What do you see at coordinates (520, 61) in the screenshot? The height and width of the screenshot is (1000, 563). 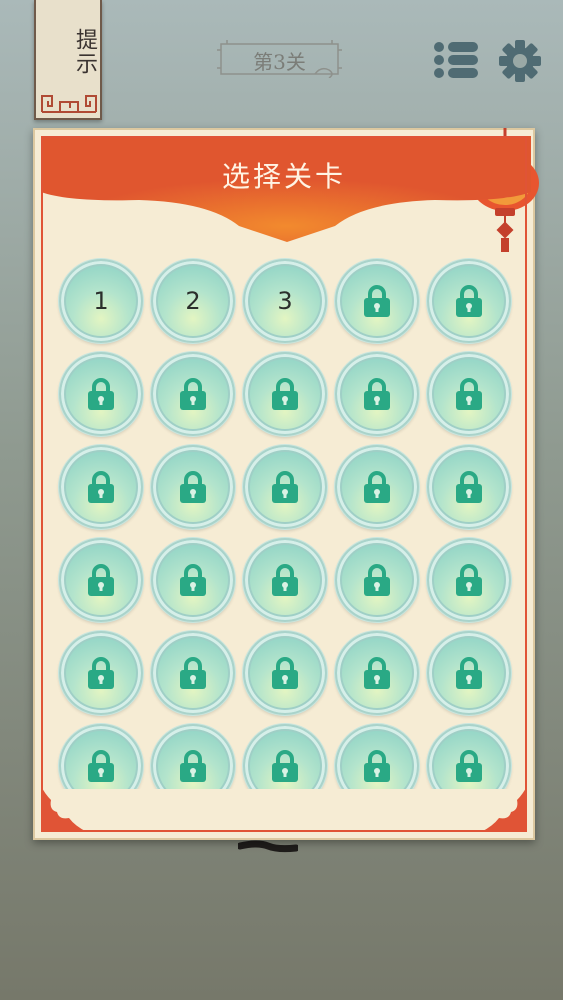 I see `gear-icon` at bounding box center [520, 61].